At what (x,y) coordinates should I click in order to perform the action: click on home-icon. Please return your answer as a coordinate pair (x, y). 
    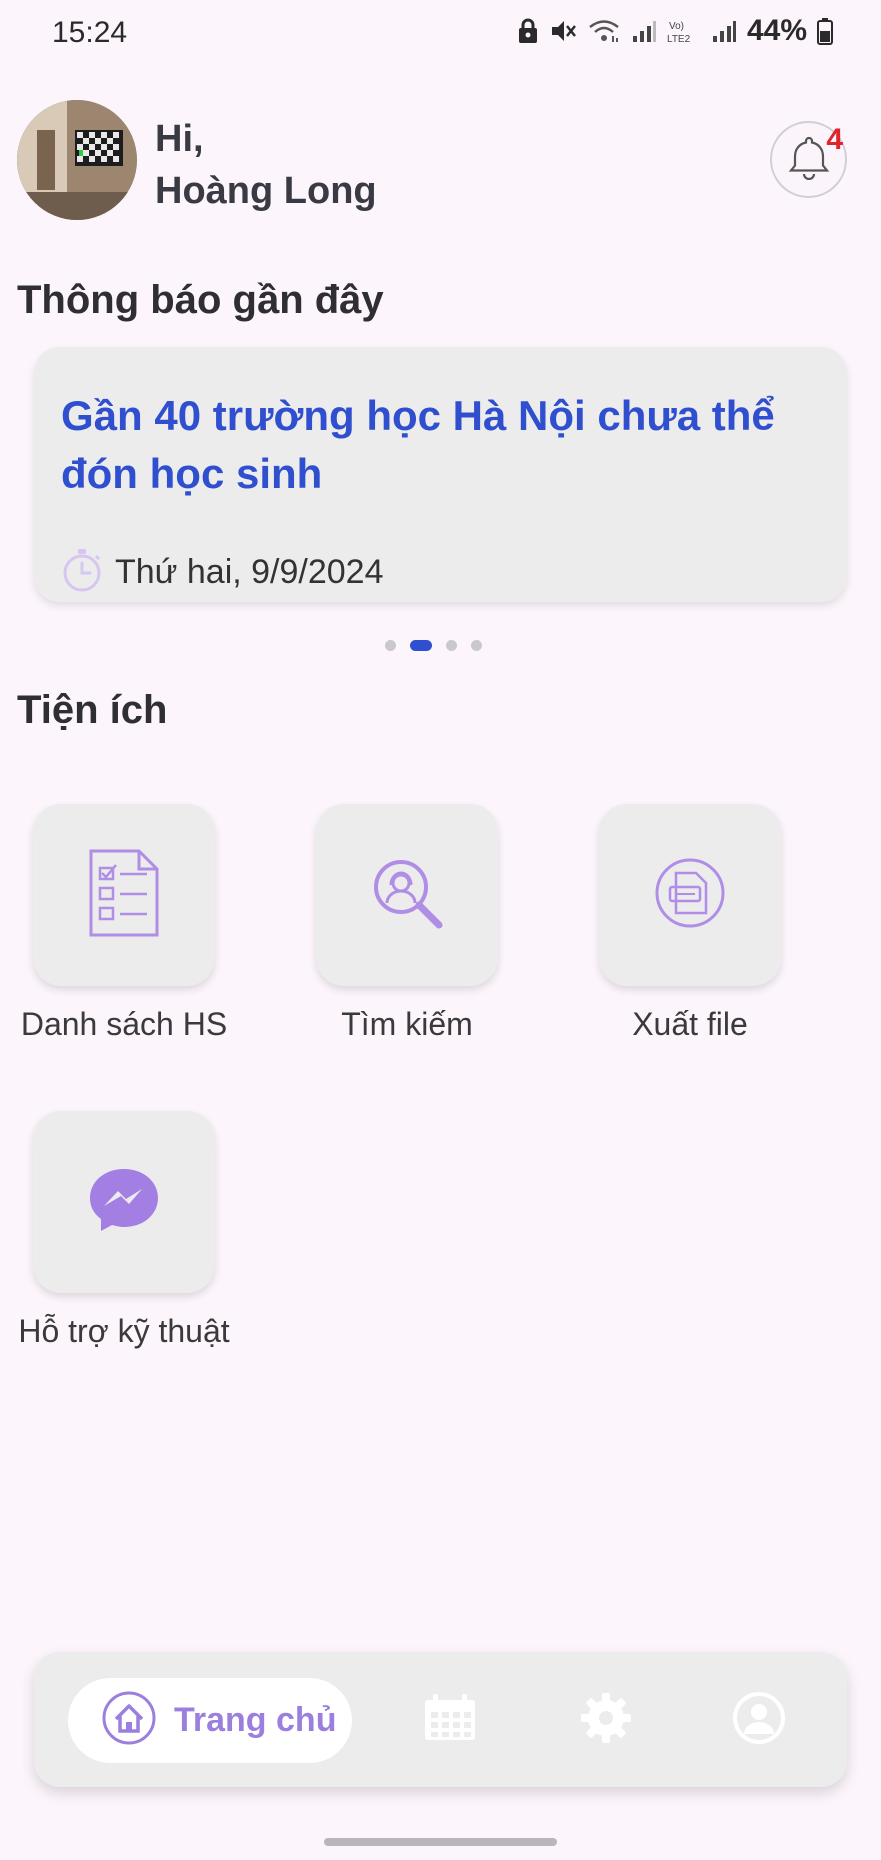
    Looking at the image, I should click on (129, 1720).